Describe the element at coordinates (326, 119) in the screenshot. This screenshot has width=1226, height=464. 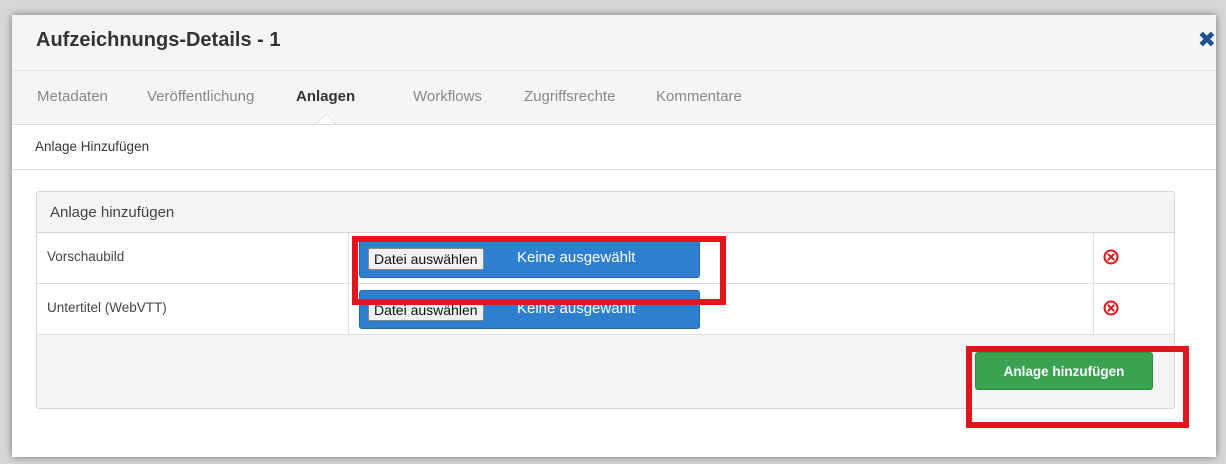
I see `active-tab-indicator` at that location.